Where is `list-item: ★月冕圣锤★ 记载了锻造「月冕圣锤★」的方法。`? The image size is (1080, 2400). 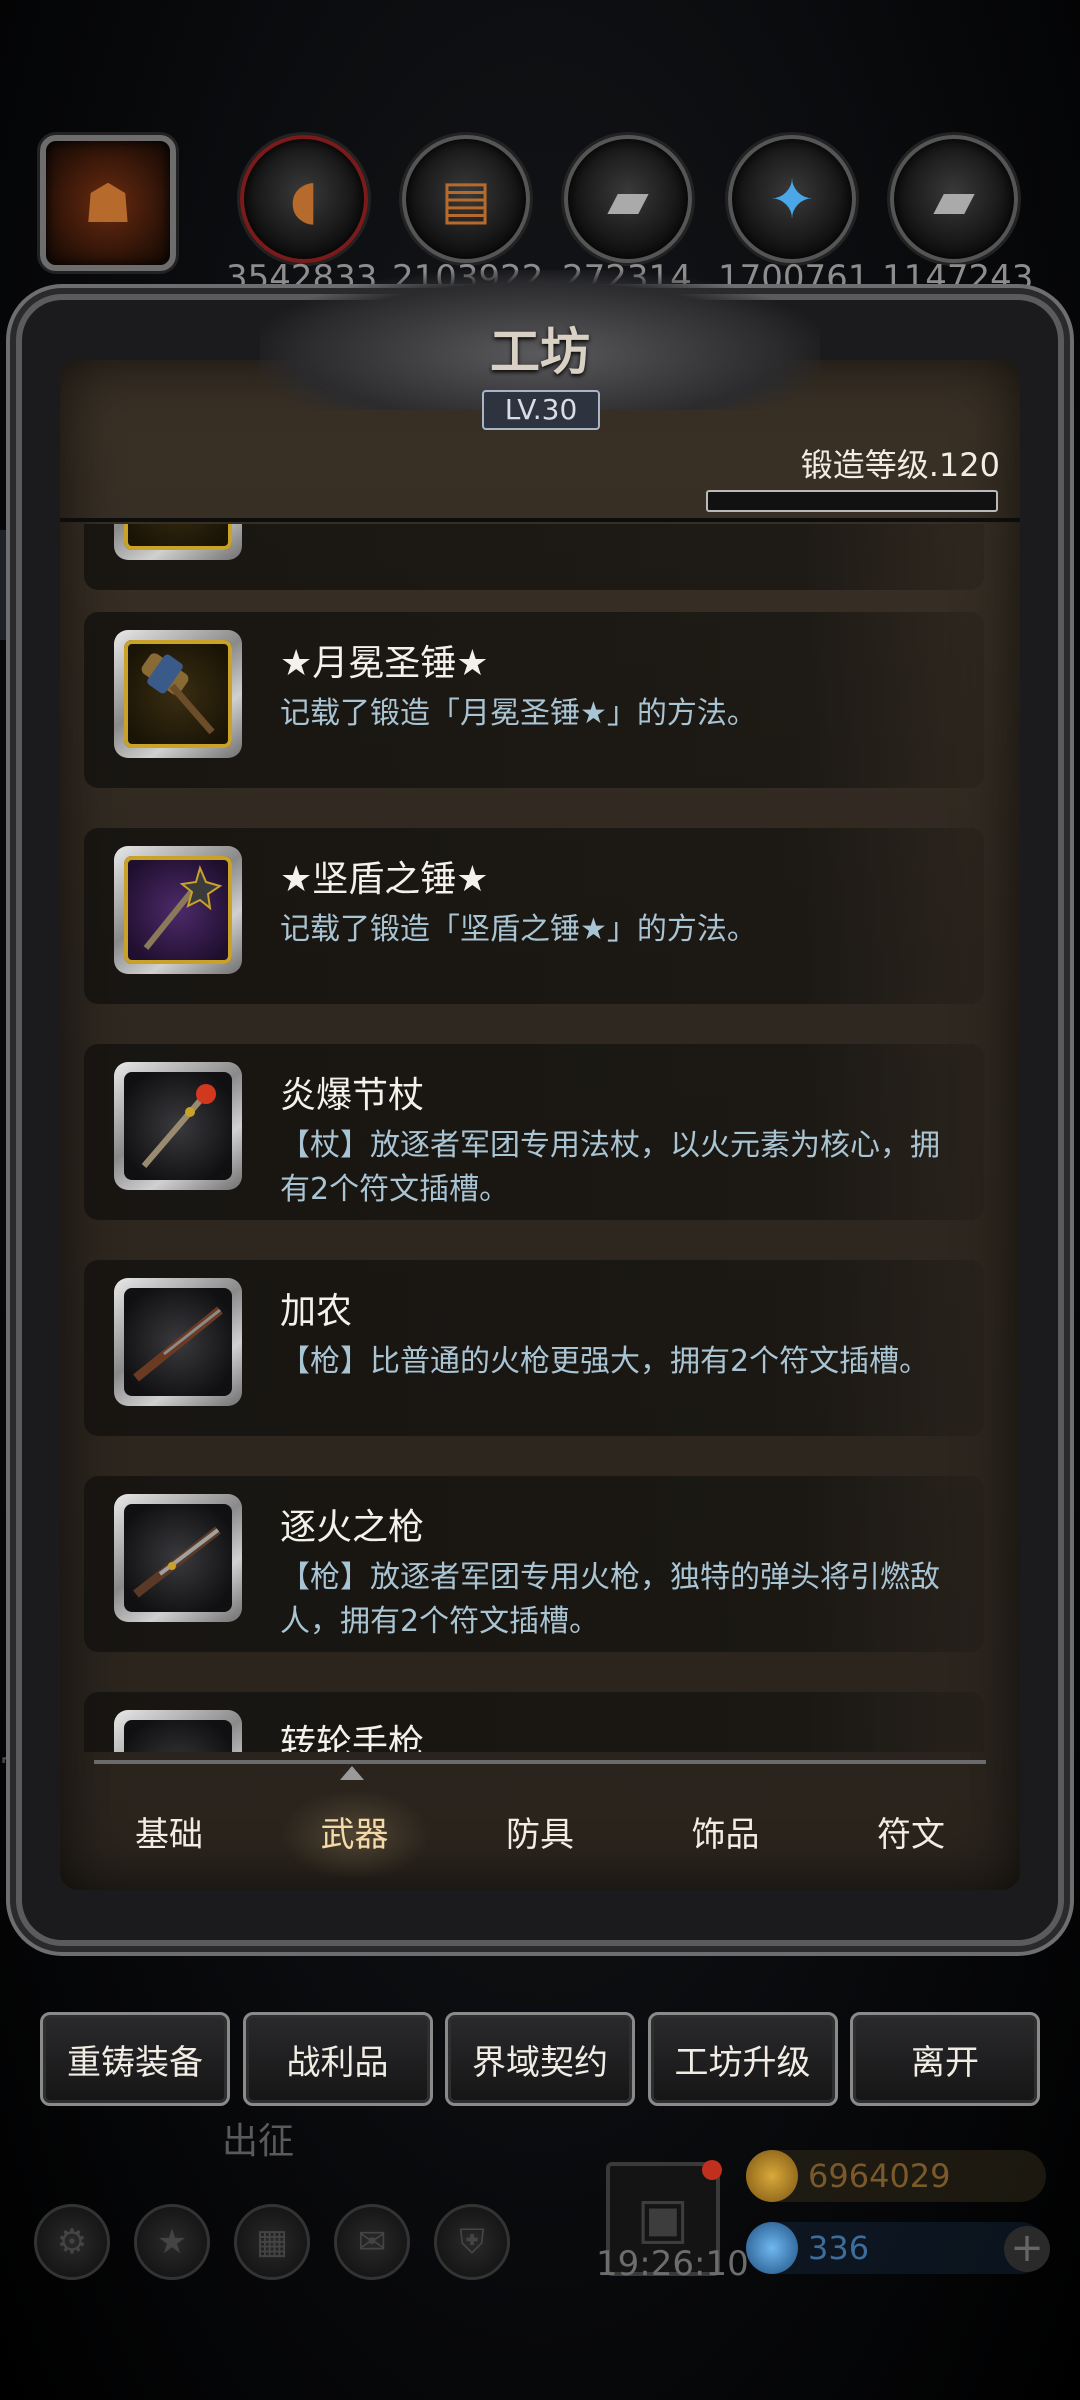 list-item: ★月冕圣锤★ 记载了锻造「月冕圣锤★」的方法。 is located at coordinates (534, 700).